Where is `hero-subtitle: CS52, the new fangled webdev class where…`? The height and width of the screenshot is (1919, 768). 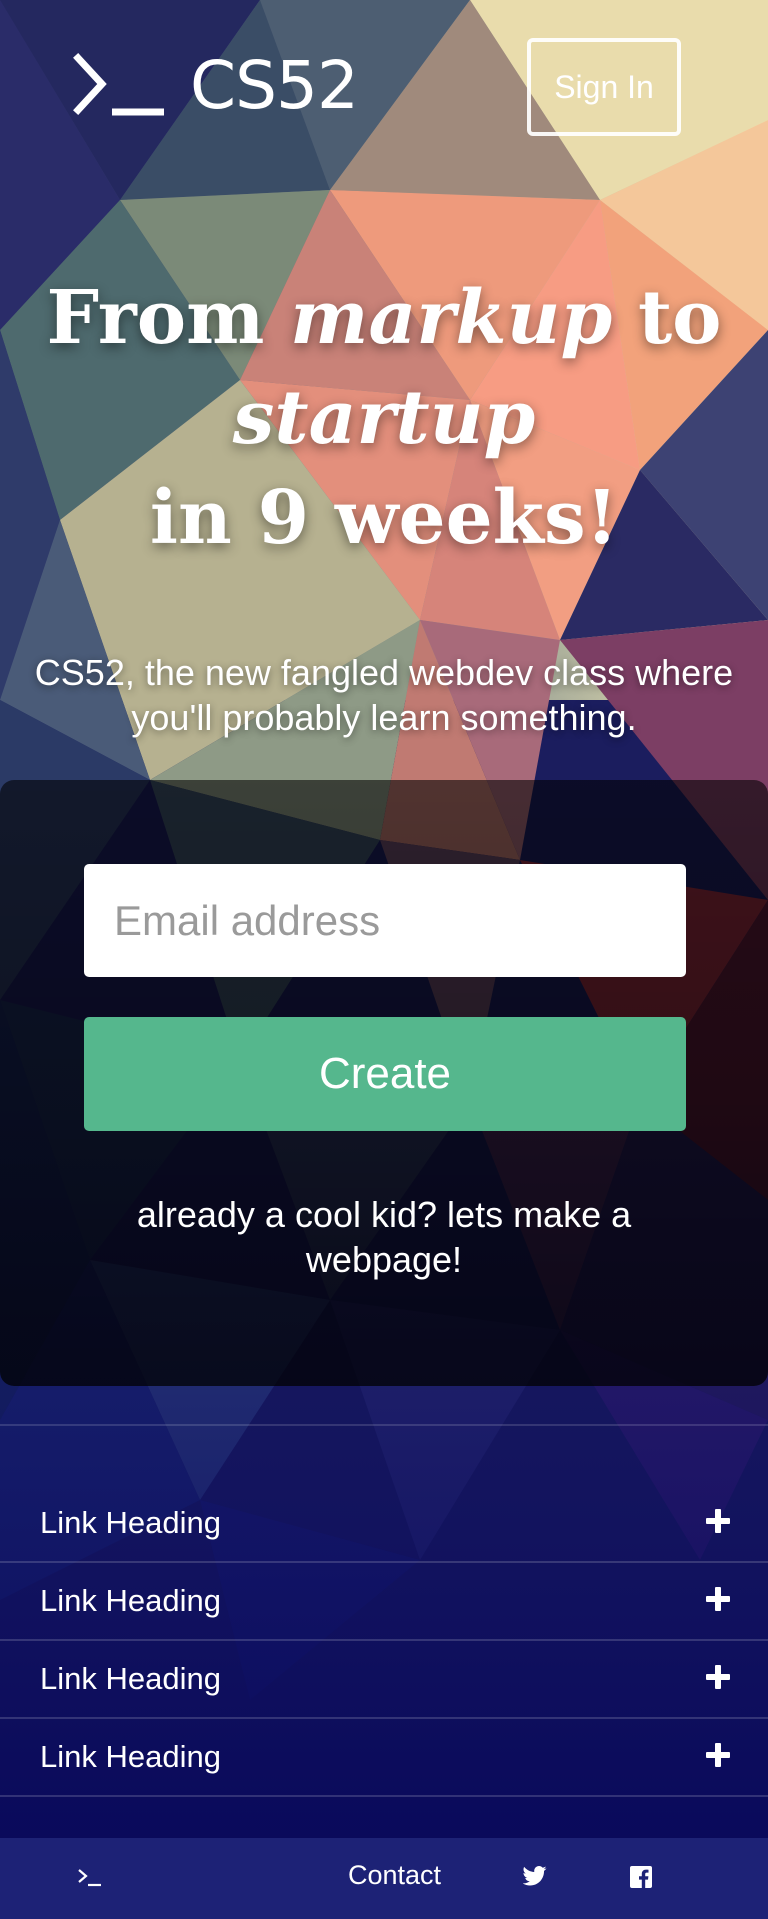
hero-subtitle: CS52, the new fangled webdev class where… is located at coordinates (384, 695).